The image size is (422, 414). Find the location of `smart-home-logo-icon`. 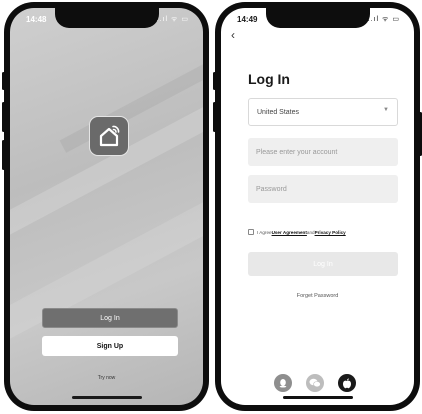

smart-home-logo-icon is located at coordinates (109, 136).